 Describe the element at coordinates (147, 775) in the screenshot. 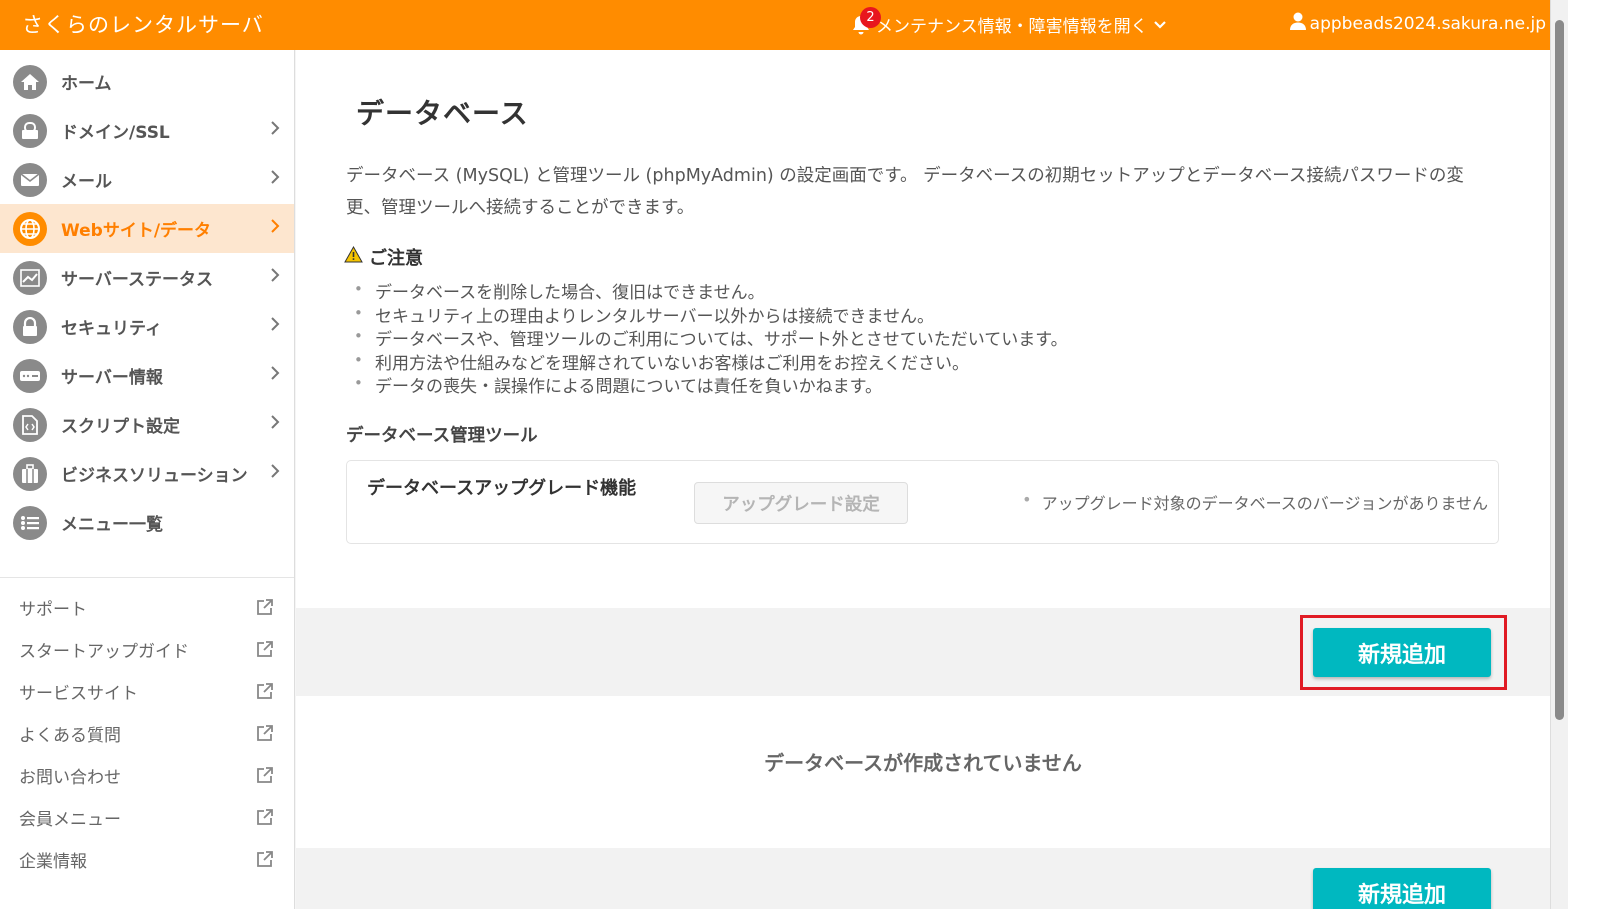

I see `link-contact: お問い合わせ` at that location.